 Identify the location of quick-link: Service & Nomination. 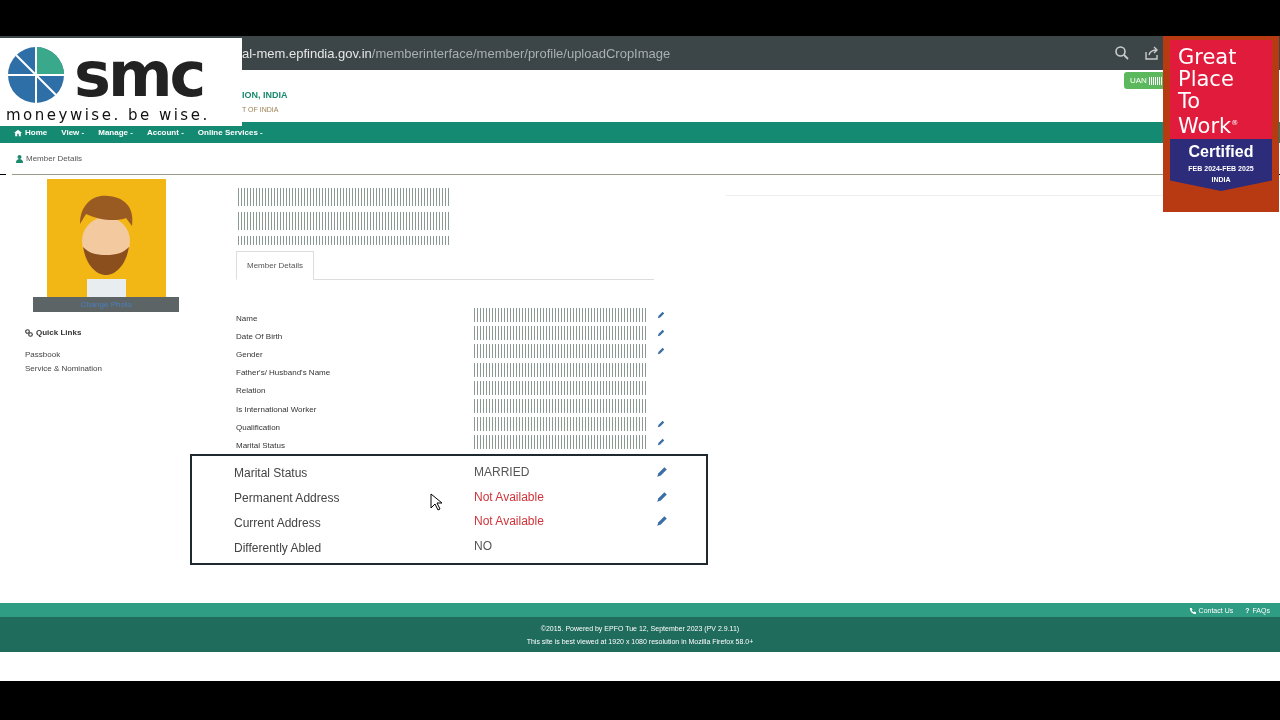
(127, 368).